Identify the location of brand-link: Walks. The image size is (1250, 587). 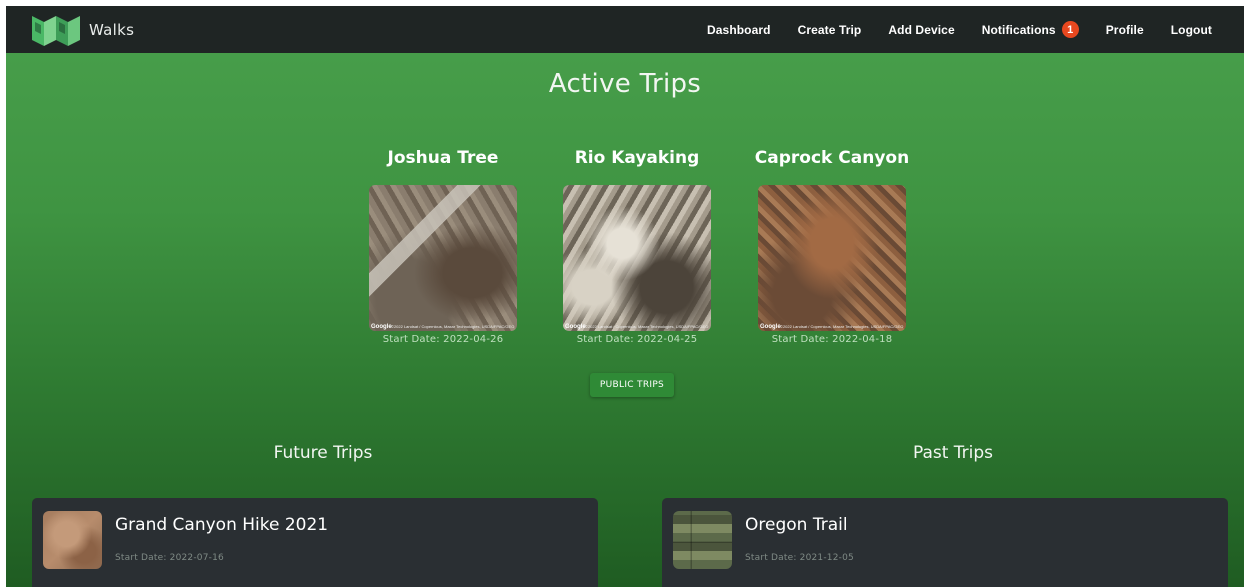
(70, 29).